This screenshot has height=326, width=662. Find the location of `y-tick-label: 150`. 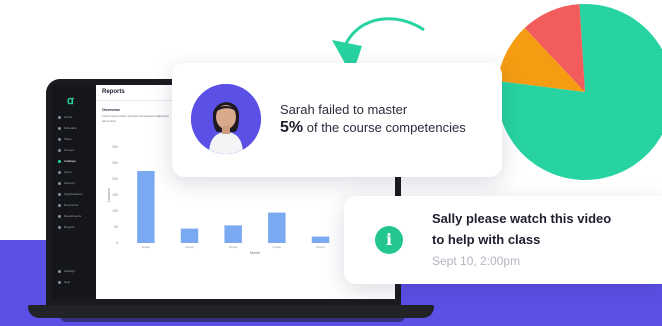

y-tick-label: 150 is located at coordinates (115, 195).